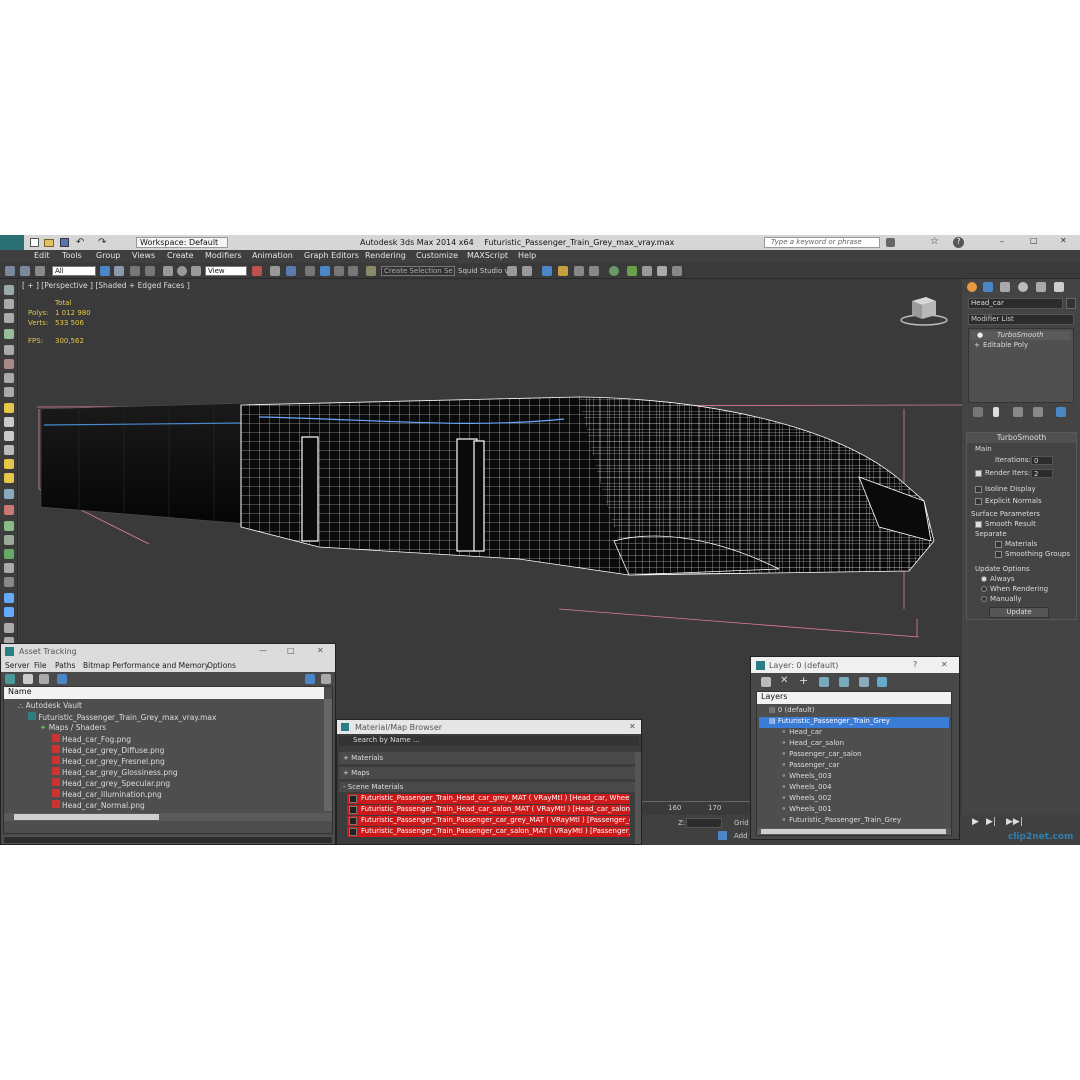 The height and width of the screenshot is (1080, 1080). Describe the element at coordinates (74, 271) in the screenshot. I see `selection-filter-dropdown: All` at that location.